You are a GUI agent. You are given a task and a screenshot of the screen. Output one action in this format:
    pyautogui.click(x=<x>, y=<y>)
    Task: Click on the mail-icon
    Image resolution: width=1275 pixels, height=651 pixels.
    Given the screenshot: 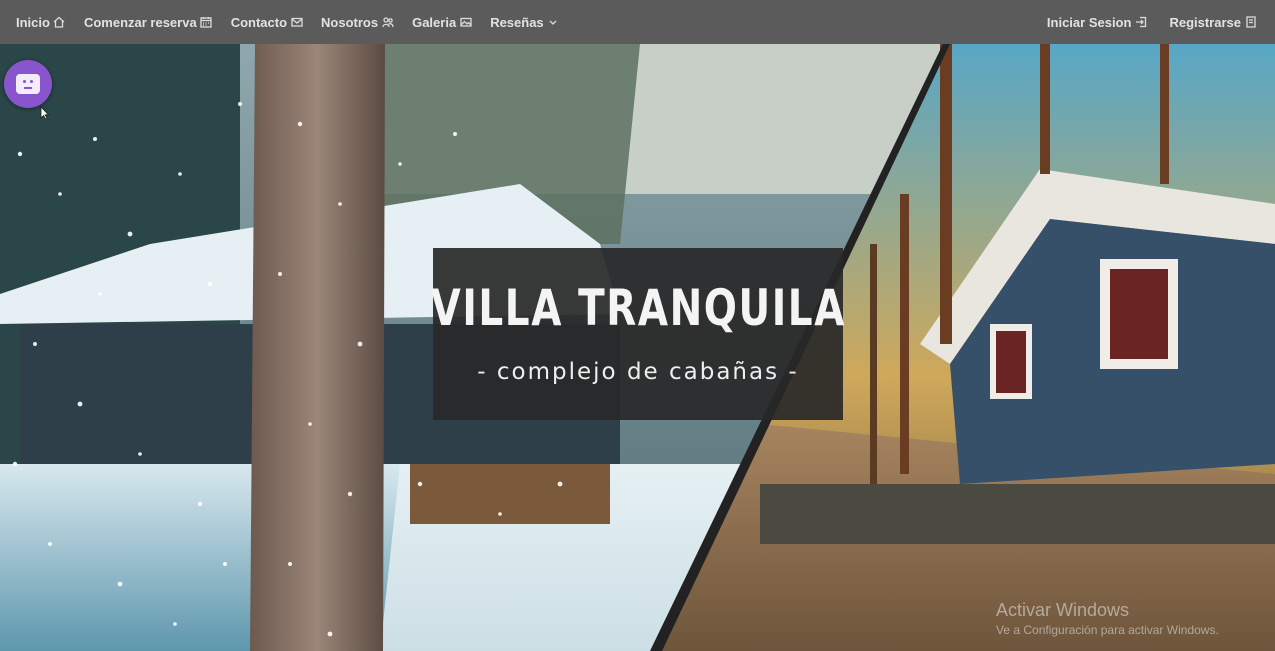 What is the action you would take?
    pyautogui.click(x=296, y=22)
    